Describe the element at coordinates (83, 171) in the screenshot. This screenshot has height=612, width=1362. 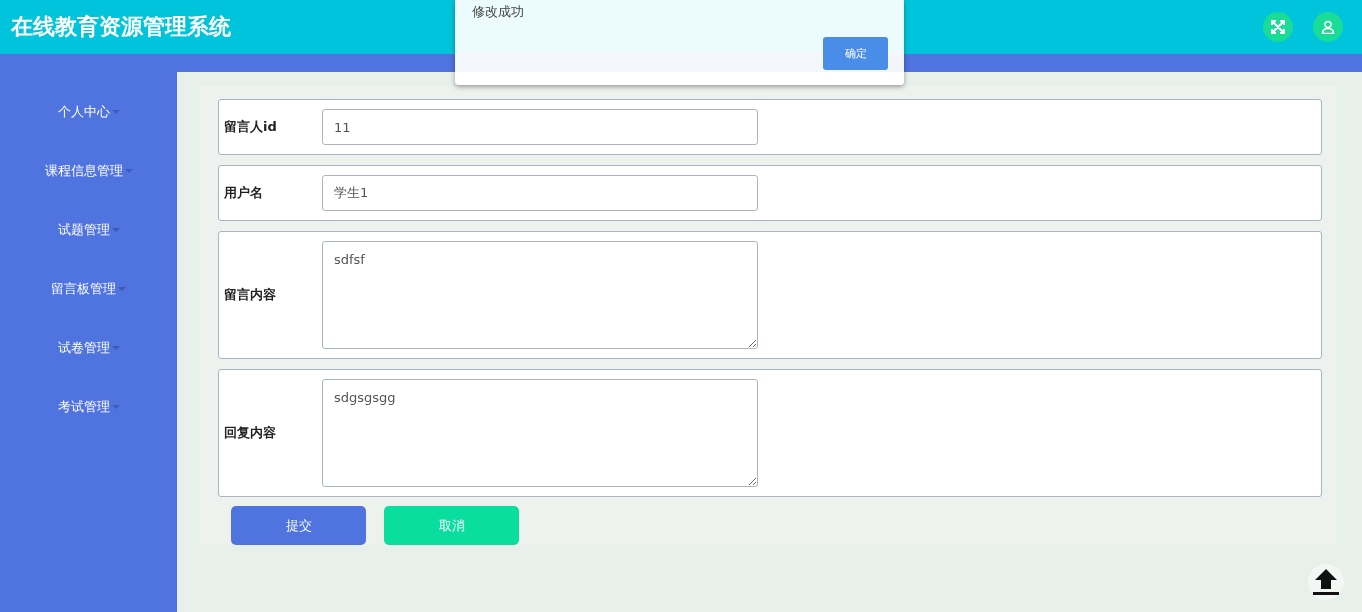
I see `menu-item: 课程信息管理` at that location.